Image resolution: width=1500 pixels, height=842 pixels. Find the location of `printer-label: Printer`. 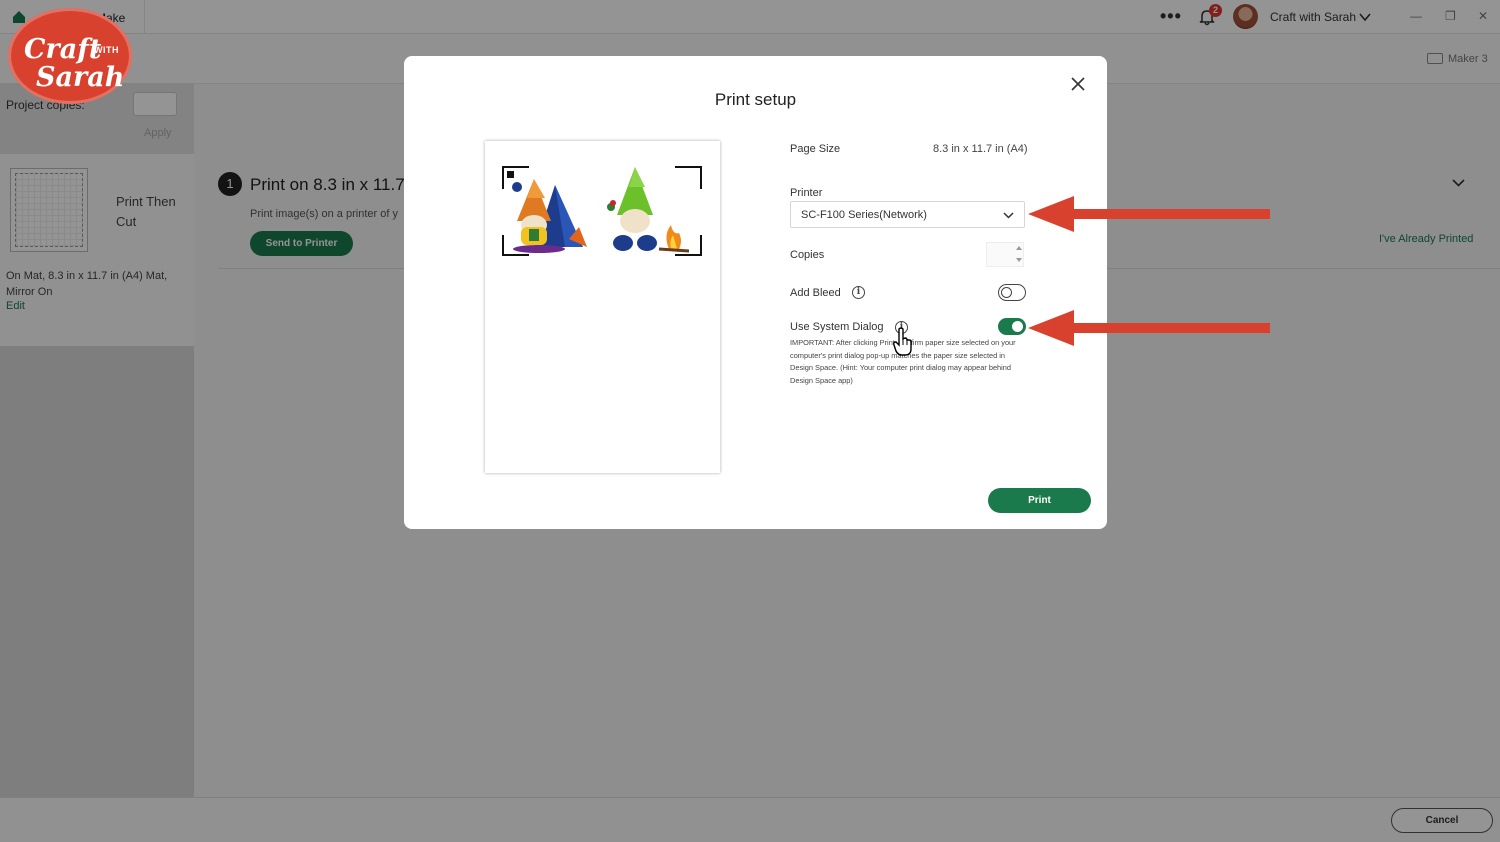

printer-label: Printer is located at coordinates (806, 193).